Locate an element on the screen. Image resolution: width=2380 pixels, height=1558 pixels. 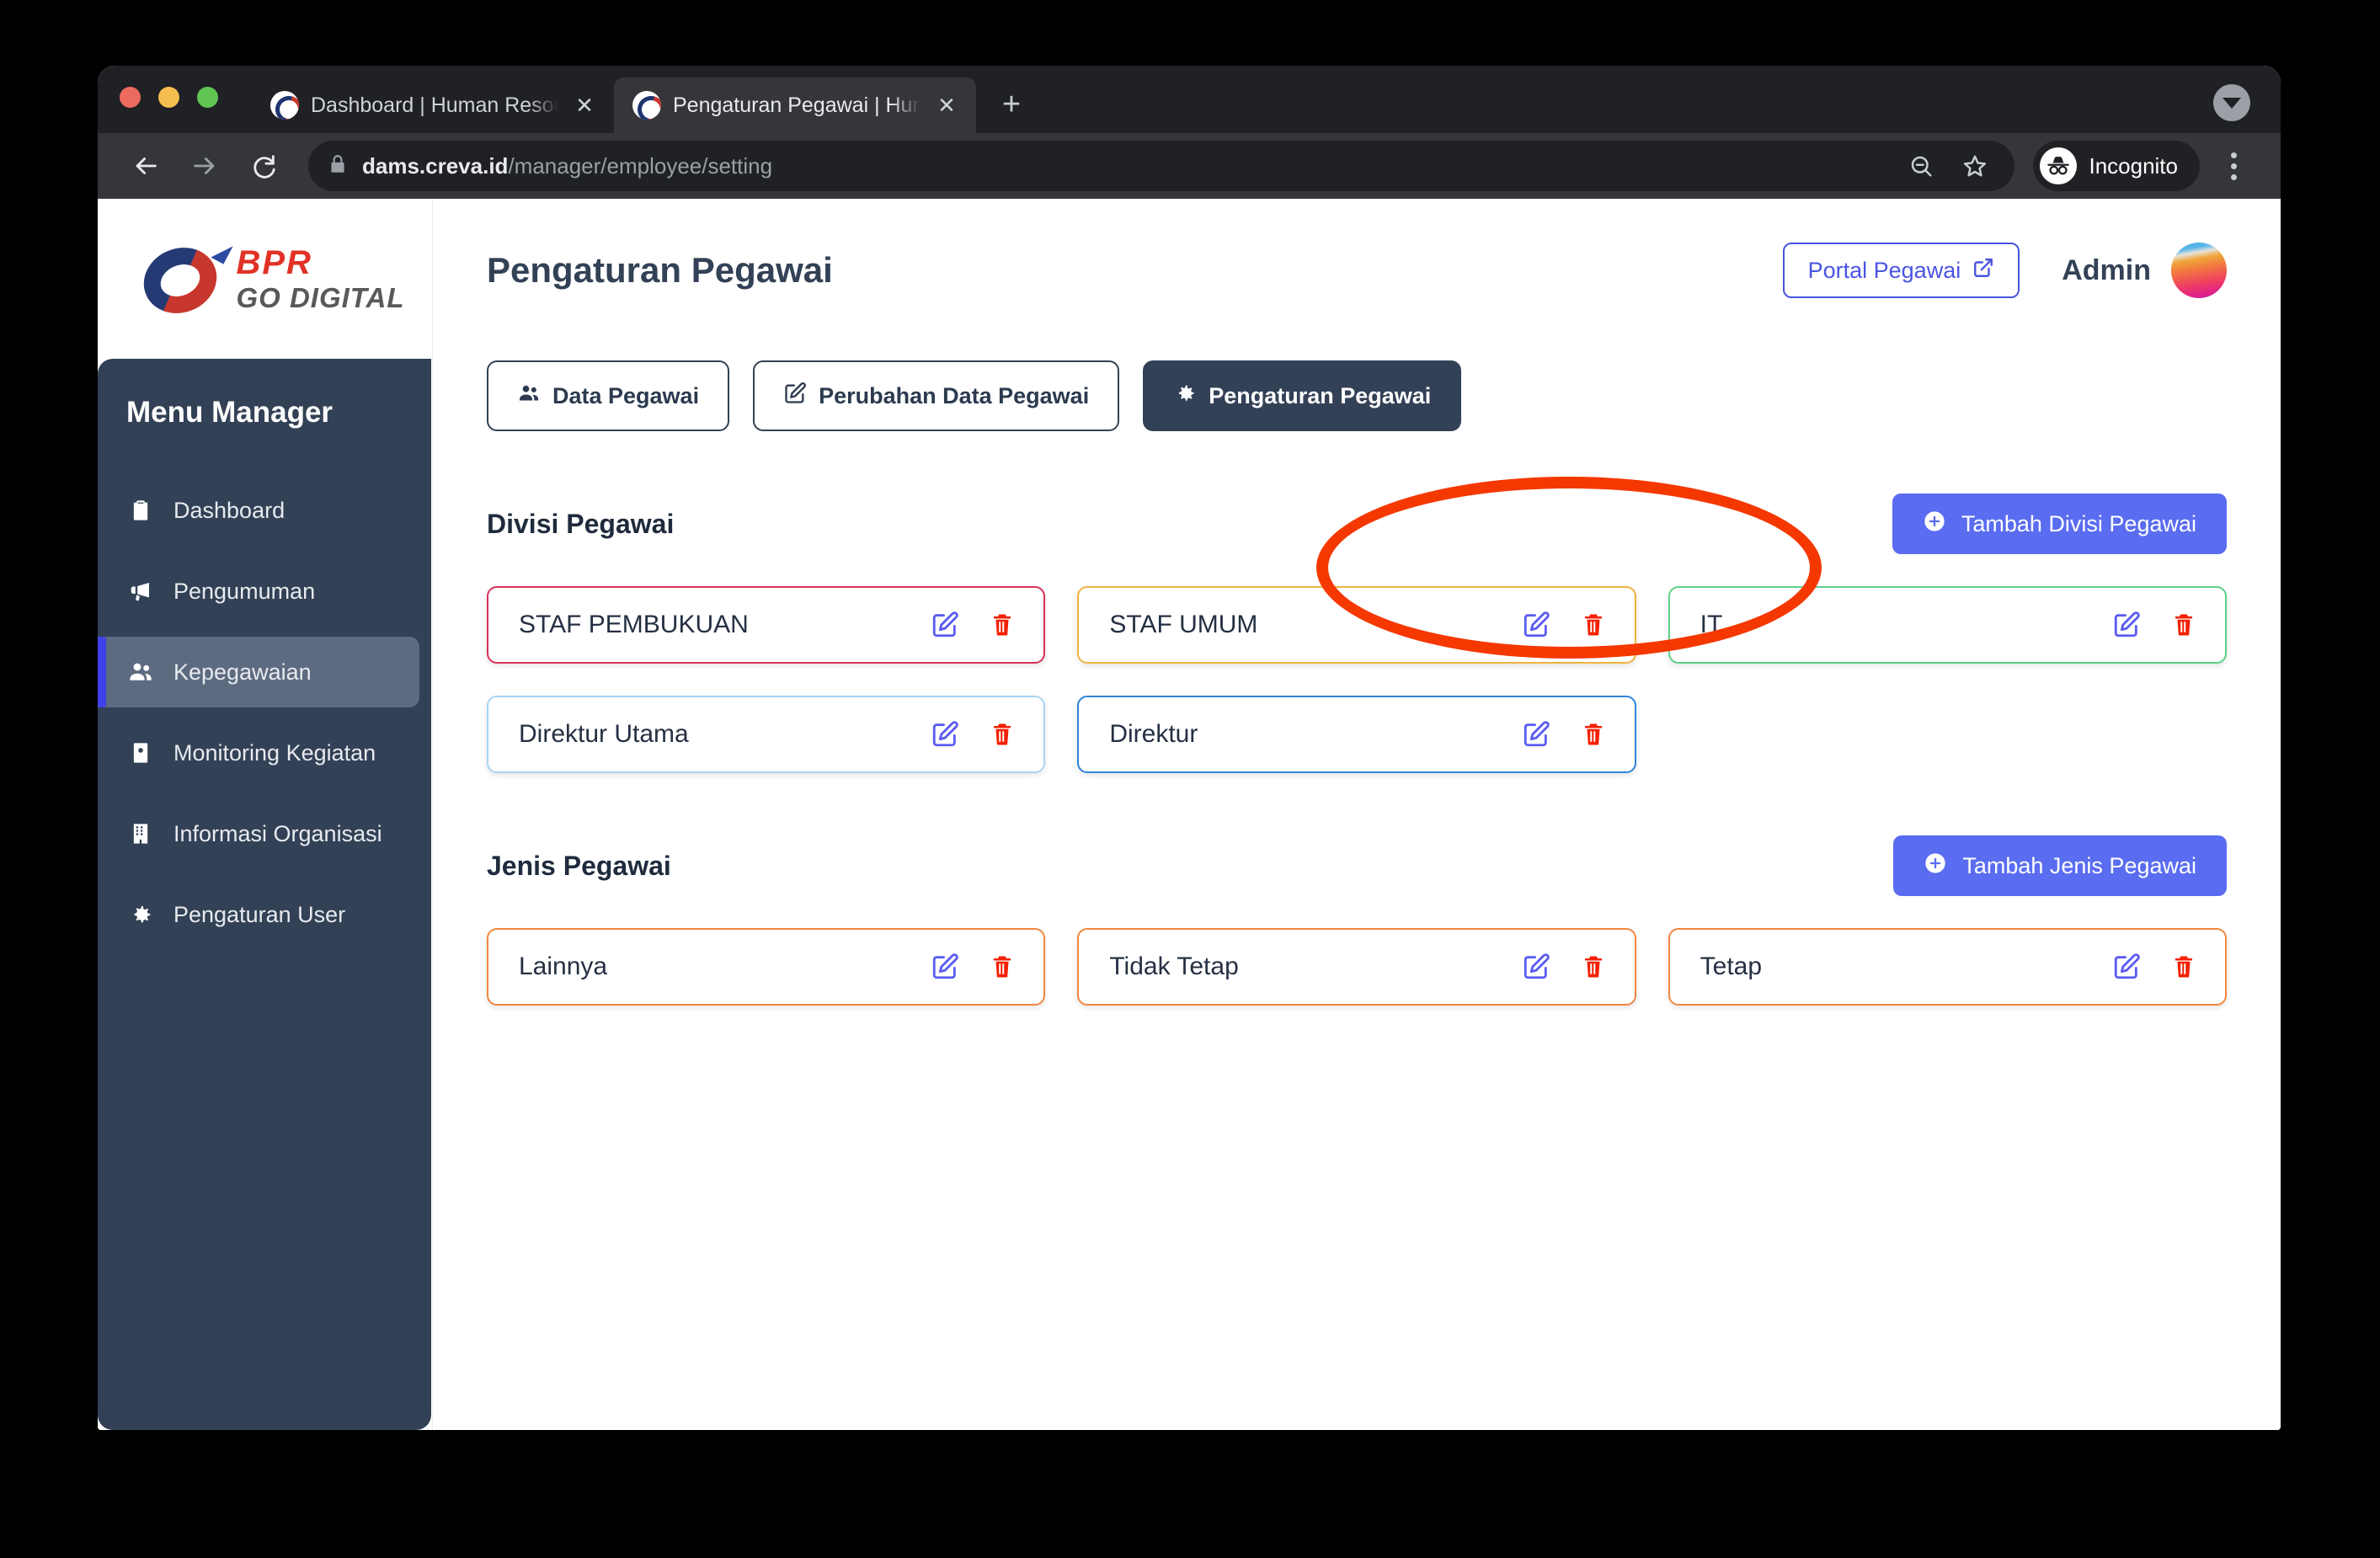
portal-button-label: Portal Pegawai is located at coordinates (1884, 270).